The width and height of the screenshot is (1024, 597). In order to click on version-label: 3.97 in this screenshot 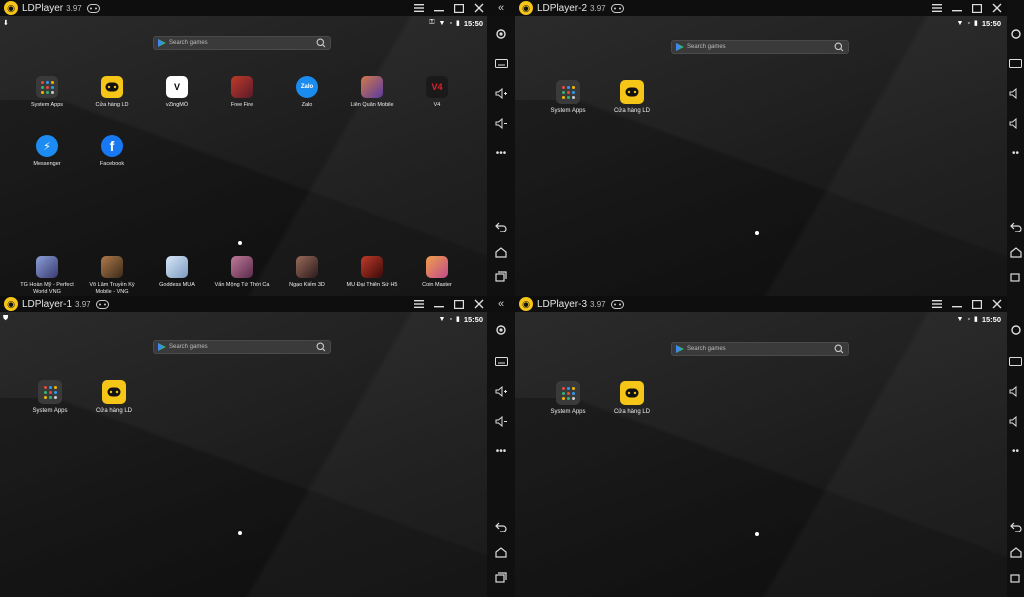, I will do `click(74, 8)`.